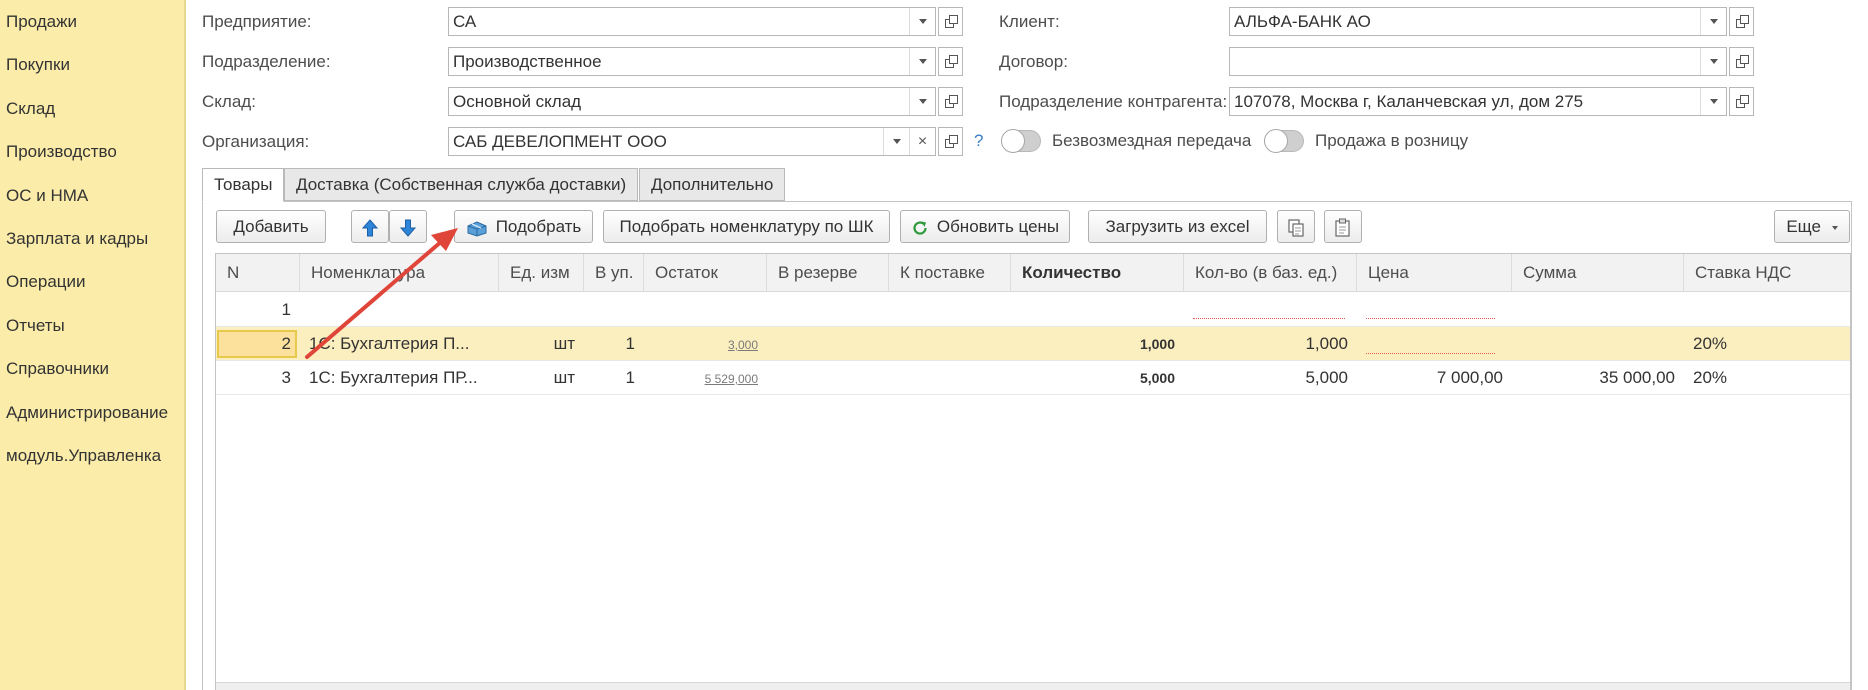 The image size is (1868, 690). I want to click on move-up-button, so click(370, 226).